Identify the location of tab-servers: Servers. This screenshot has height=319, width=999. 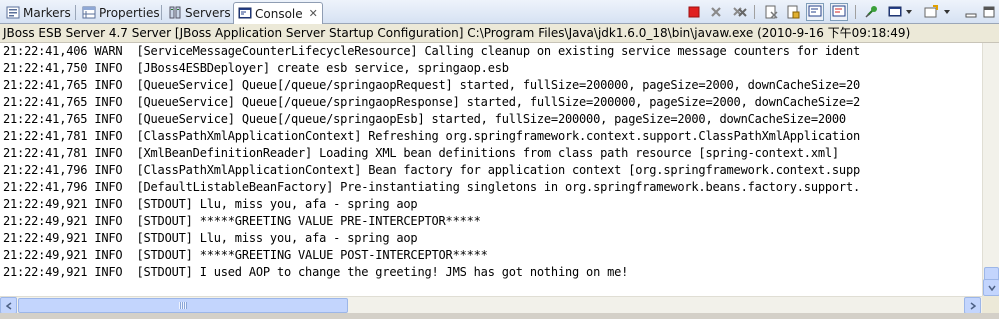
(199, 12).